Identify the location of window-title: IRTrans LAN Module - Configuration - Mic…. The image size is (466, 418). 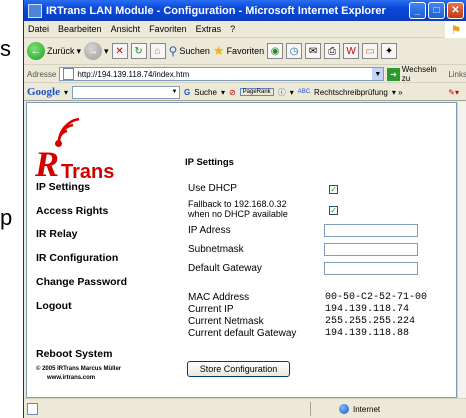
(216, 10).